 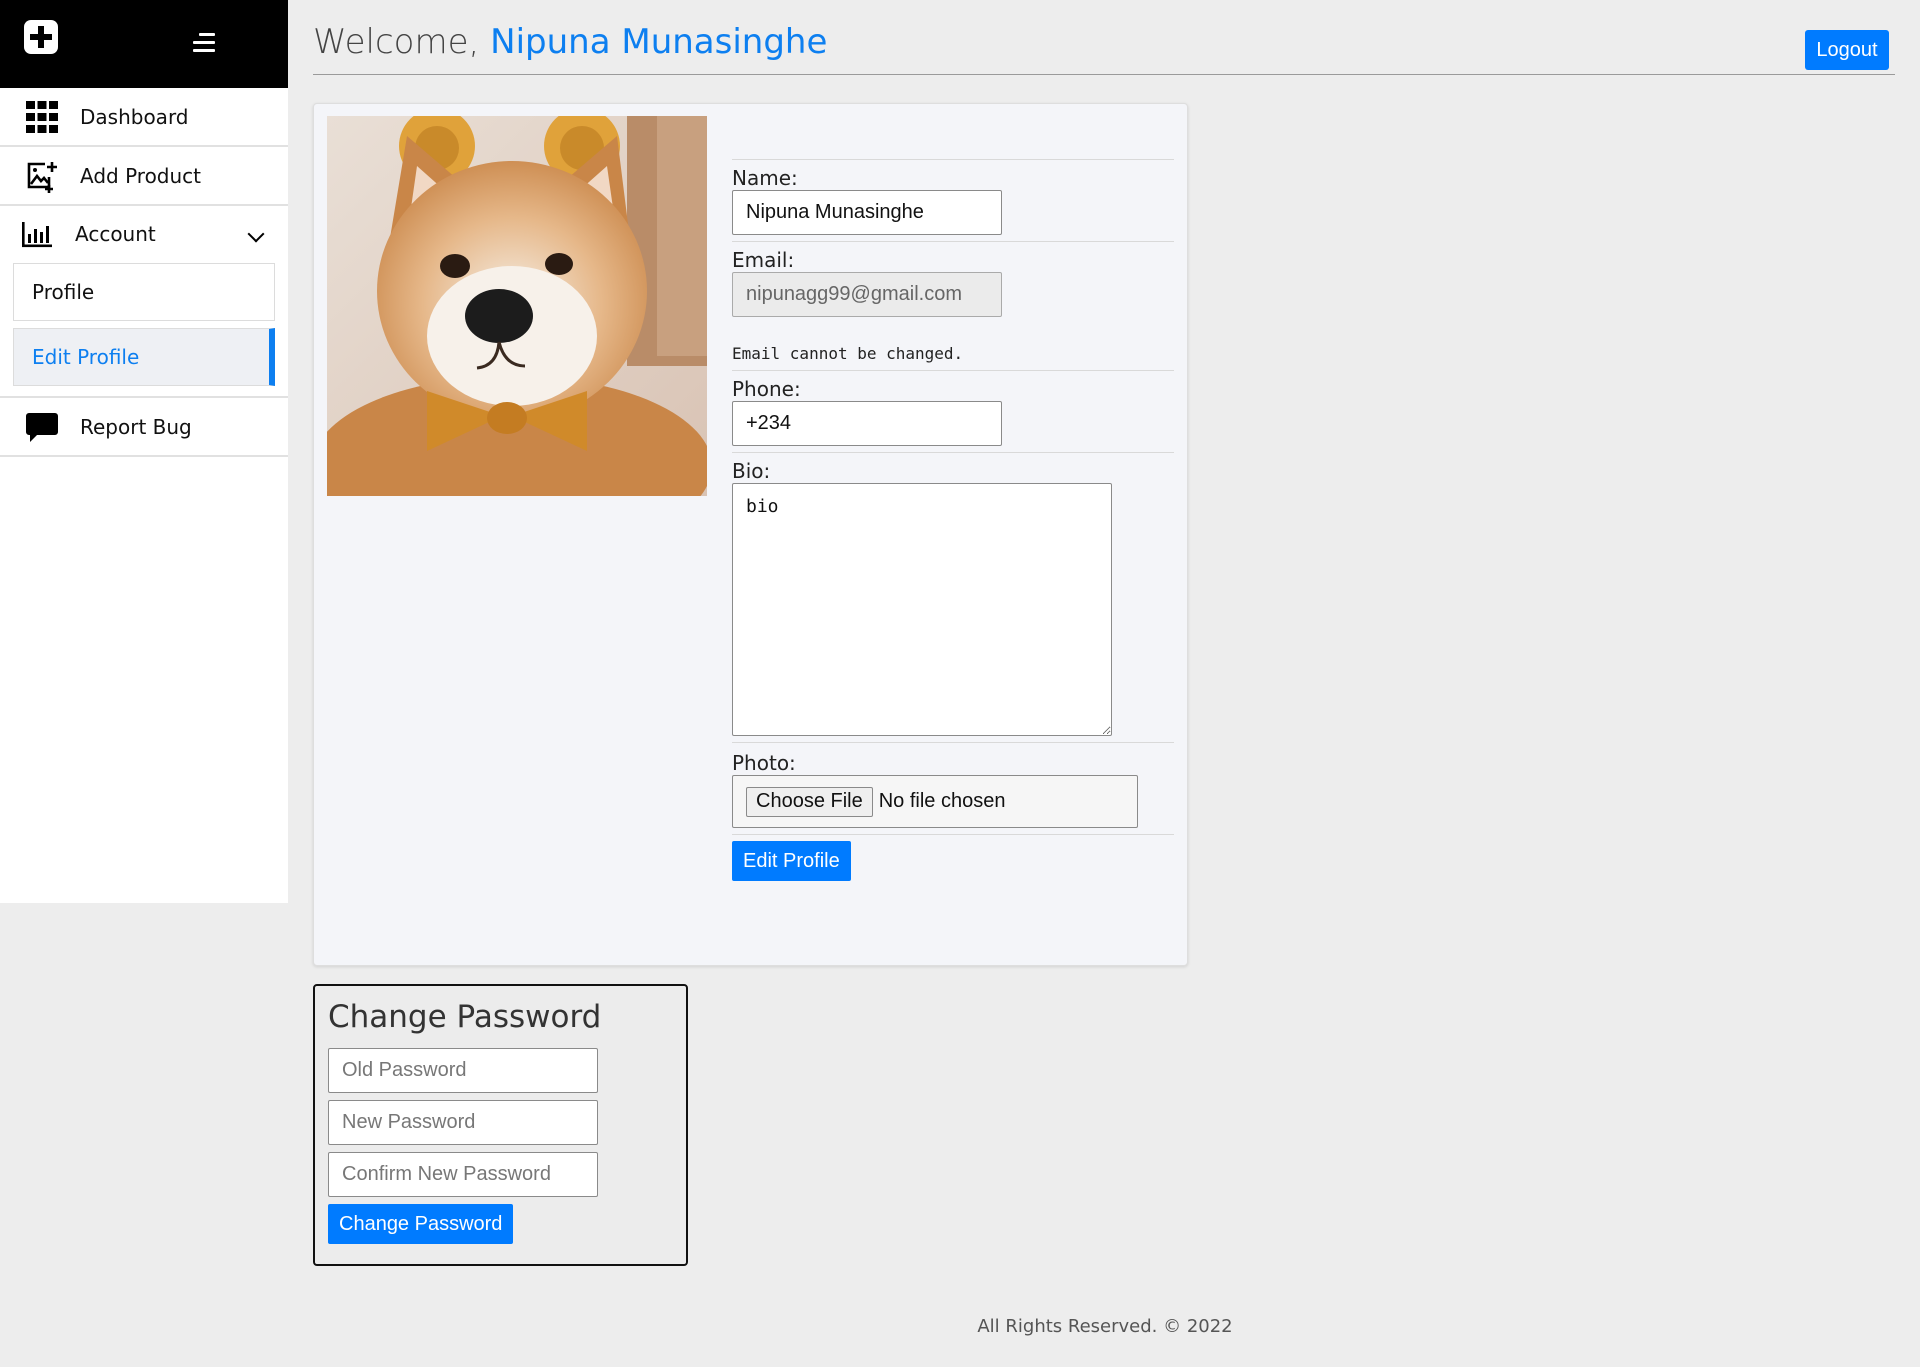 I want to click on brand-bar, so click(x=144, y=44).